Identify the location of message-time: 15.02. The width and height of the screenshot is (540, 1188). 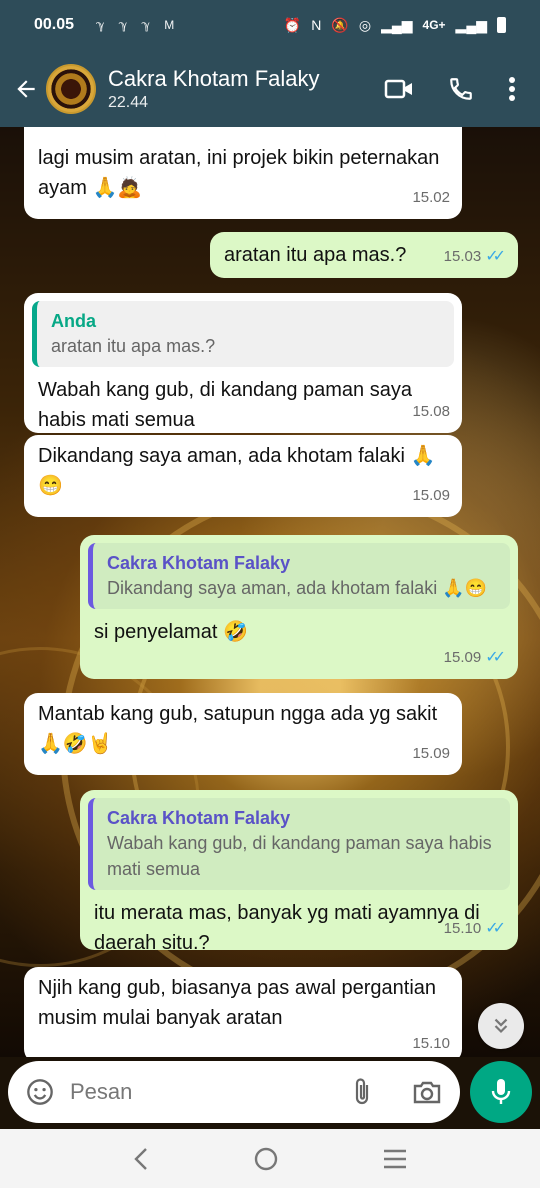
(431, 198).